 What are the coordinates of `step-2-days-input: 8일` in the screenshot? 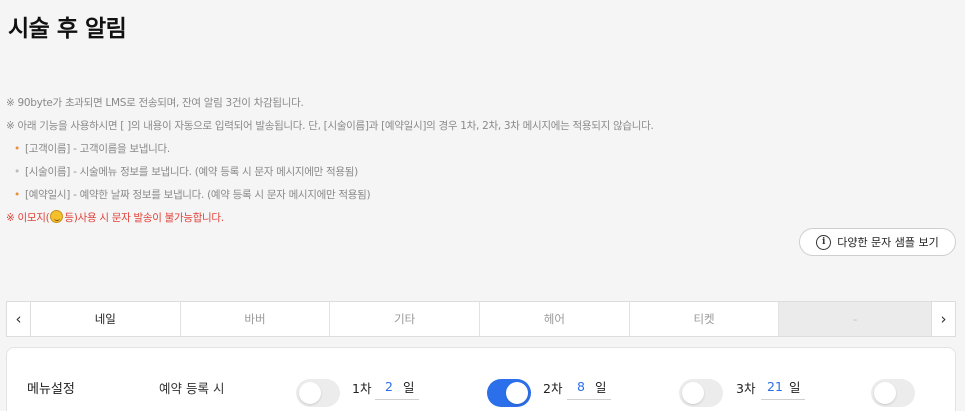 It's located at (589, 387).